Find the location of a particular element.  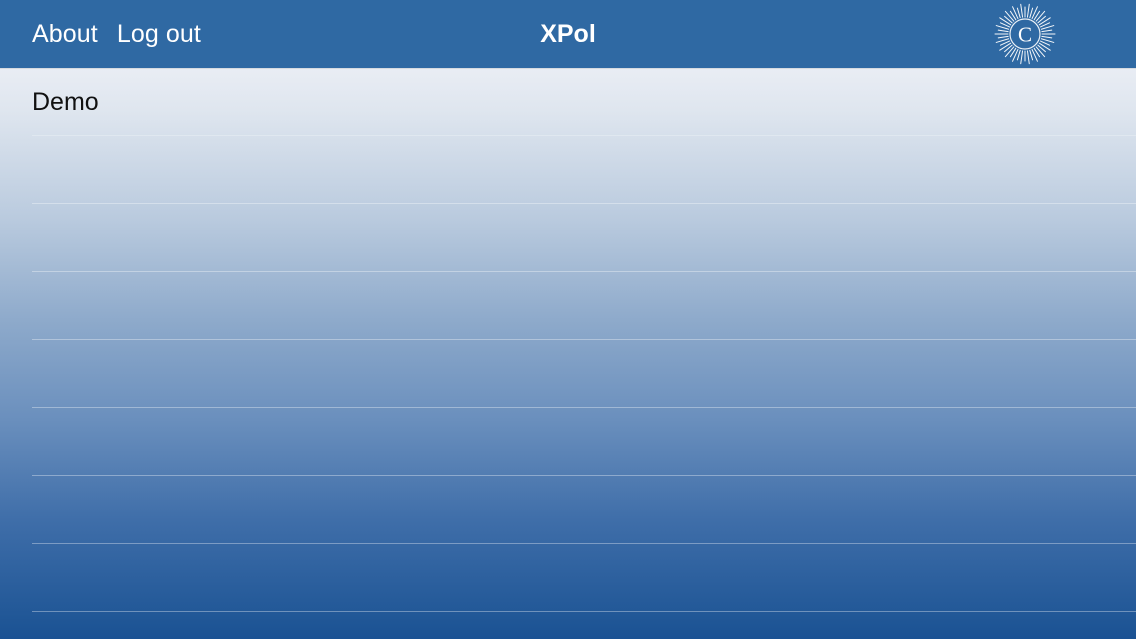

list-item-demo: Demo is located at coordinates (568, 102).